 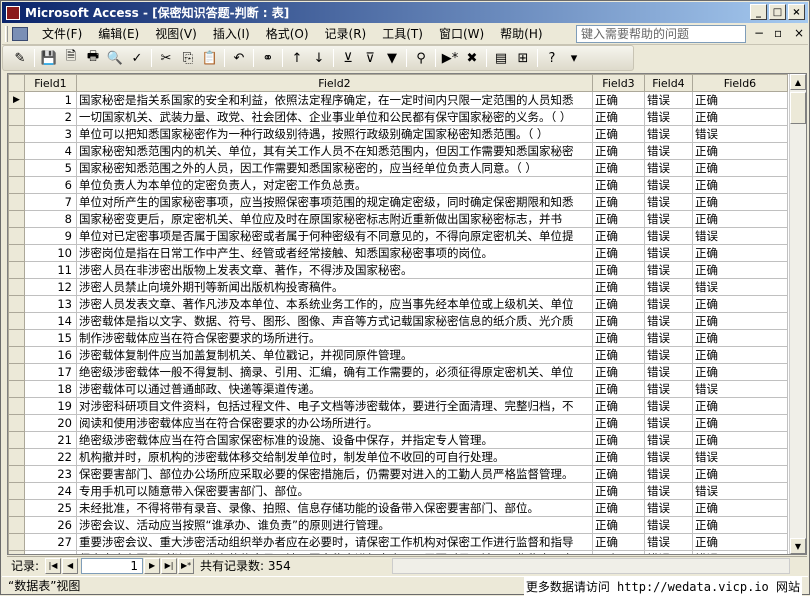 I want to click on table-row: 11 涉密人员在非涉密出版物上发表文章、著作，不得涉及国家秘密。 正确 错误 正确, so click(x=398, y=270).